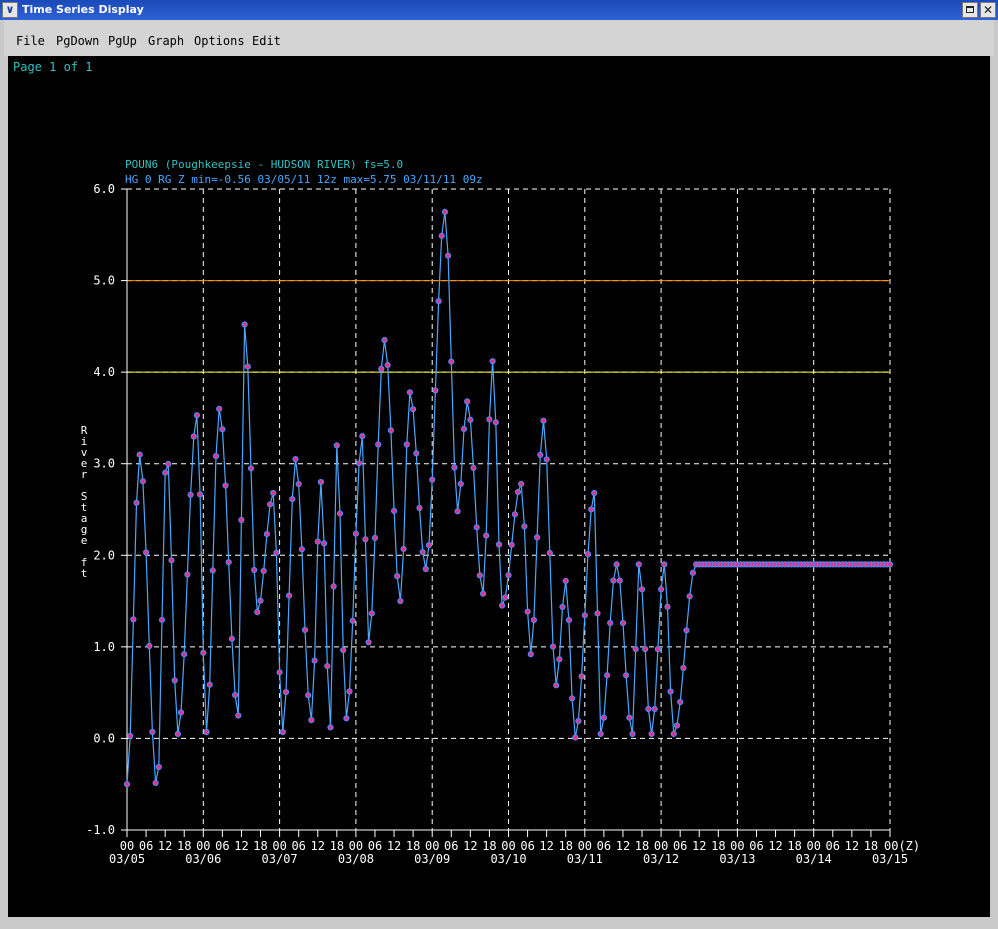 This screenshot has width=998, height=929. Describe the element at coordinates (499, 38) in the screenshot. I see `menu-bar: File PgDown PgUp Graph Options Edit` at that location.